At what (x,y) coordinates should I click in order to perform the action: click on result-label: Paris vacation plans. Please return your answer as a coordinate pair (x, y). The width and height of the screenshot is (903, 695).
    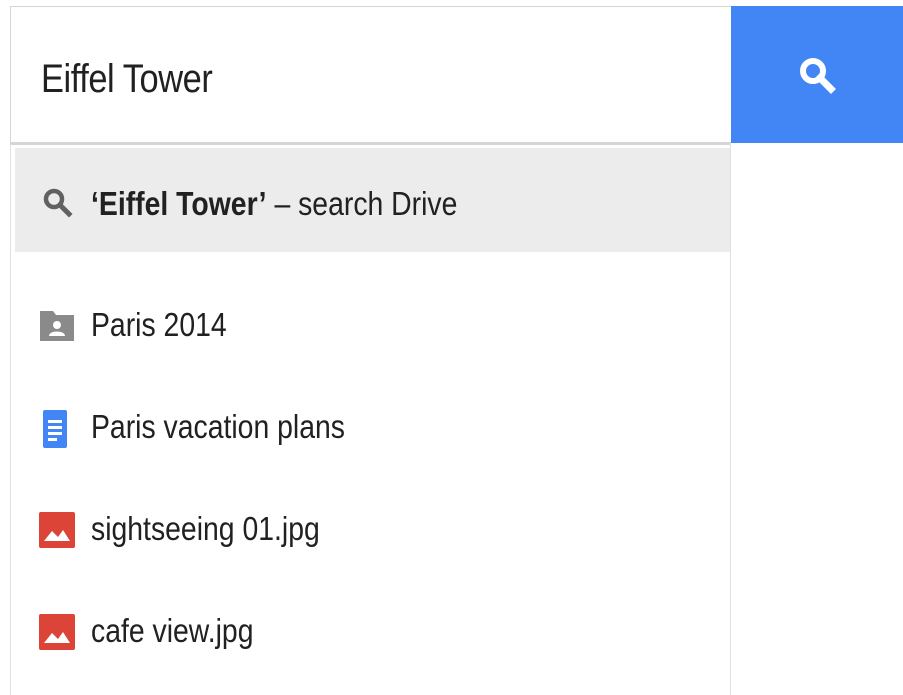
    Looking at the image, I should click on (218, 426).